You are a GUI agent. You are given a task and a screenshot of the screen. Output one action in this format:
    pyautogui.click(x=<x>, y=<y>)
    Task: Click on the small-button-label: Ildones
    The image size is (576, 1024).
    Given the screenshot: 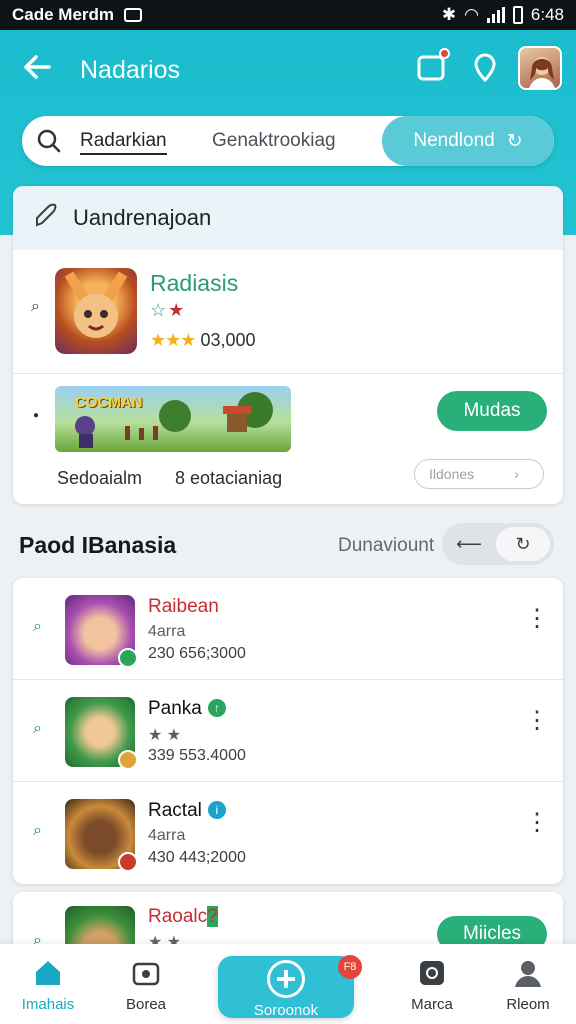 What is the action you would take?
    pyautogui.click(x=452, y=474)
    